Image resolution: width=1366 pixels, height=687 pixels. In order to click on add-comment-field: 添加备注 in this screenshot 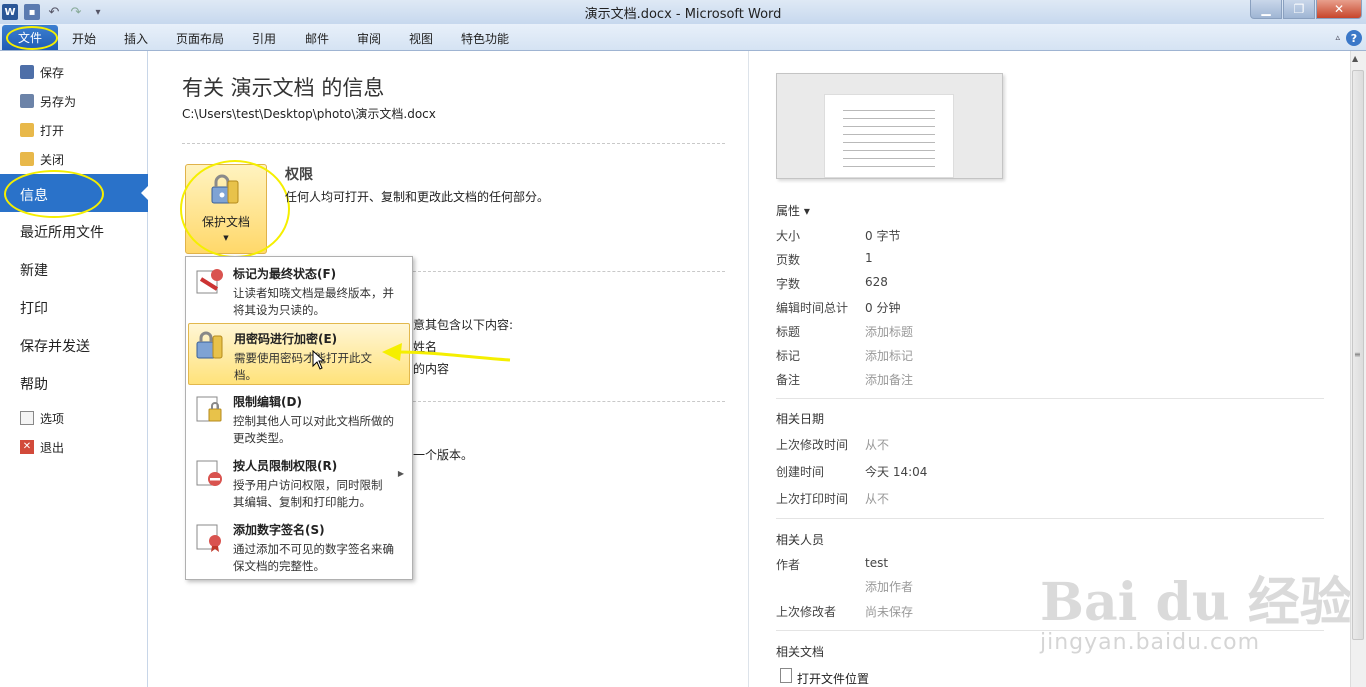, I will do `click(889, 379)`.